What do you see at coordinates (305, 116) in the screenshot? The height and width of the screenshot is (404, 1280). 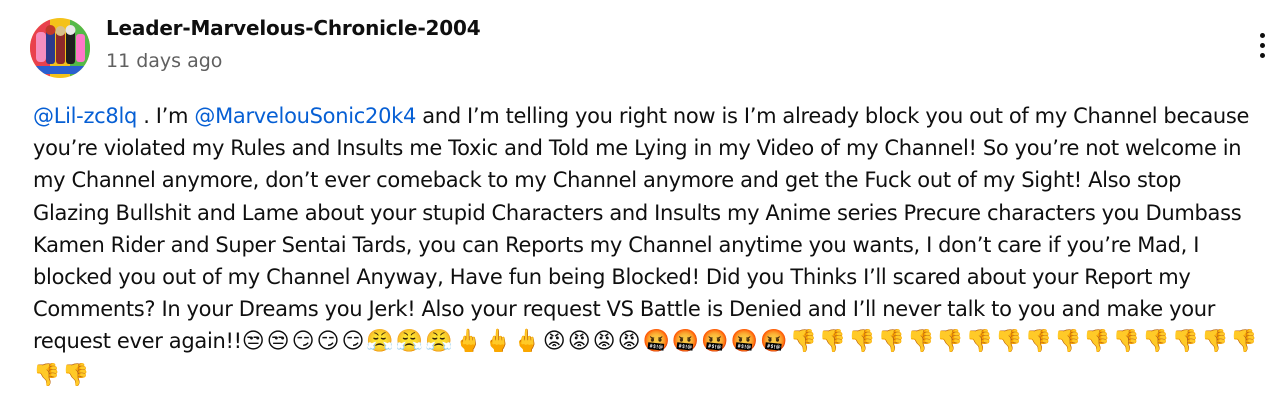 I see `mention-link: @MarvelouSonic20k4` at bounding box center [305, 116].